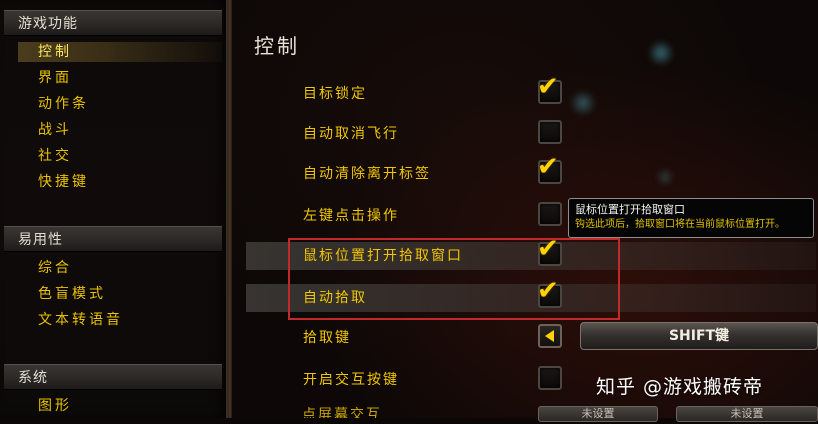  Describe the element at coordinates (327, 338) in the screenshot. I see `option-label-loot-key: 拾取键` at that location.